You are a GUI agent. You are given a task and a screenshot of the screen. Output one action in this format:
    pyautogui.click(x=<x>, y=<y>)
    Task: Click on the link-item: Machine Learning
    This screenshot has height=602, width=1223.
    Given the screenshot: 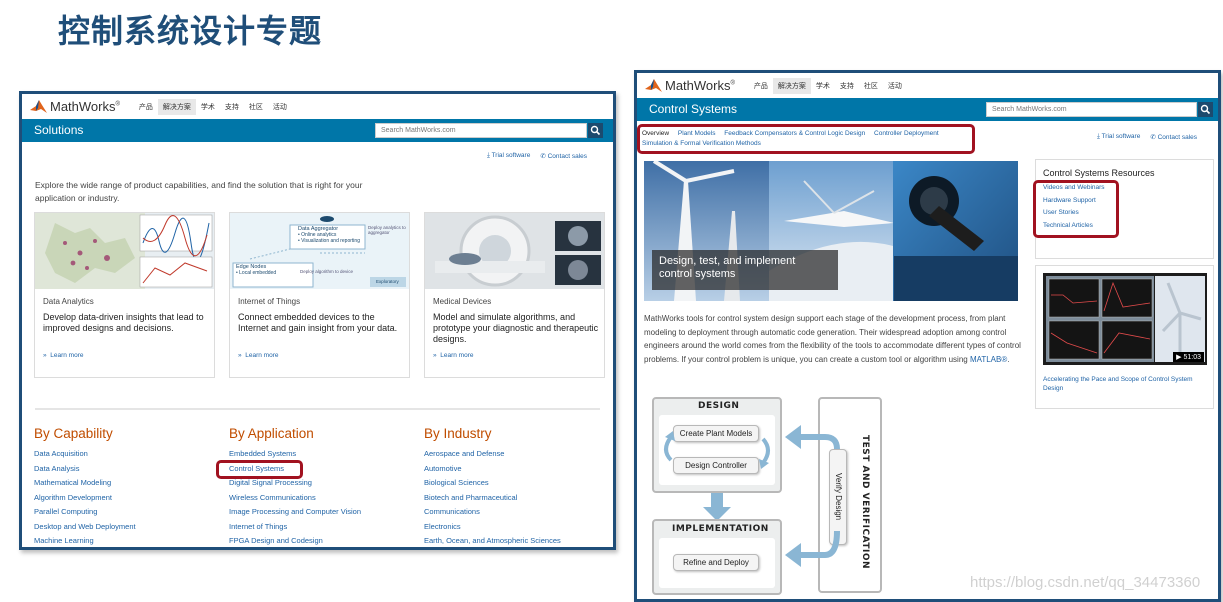 What is the action you would take?
    pyautogui.click(x=124, y=540)
    